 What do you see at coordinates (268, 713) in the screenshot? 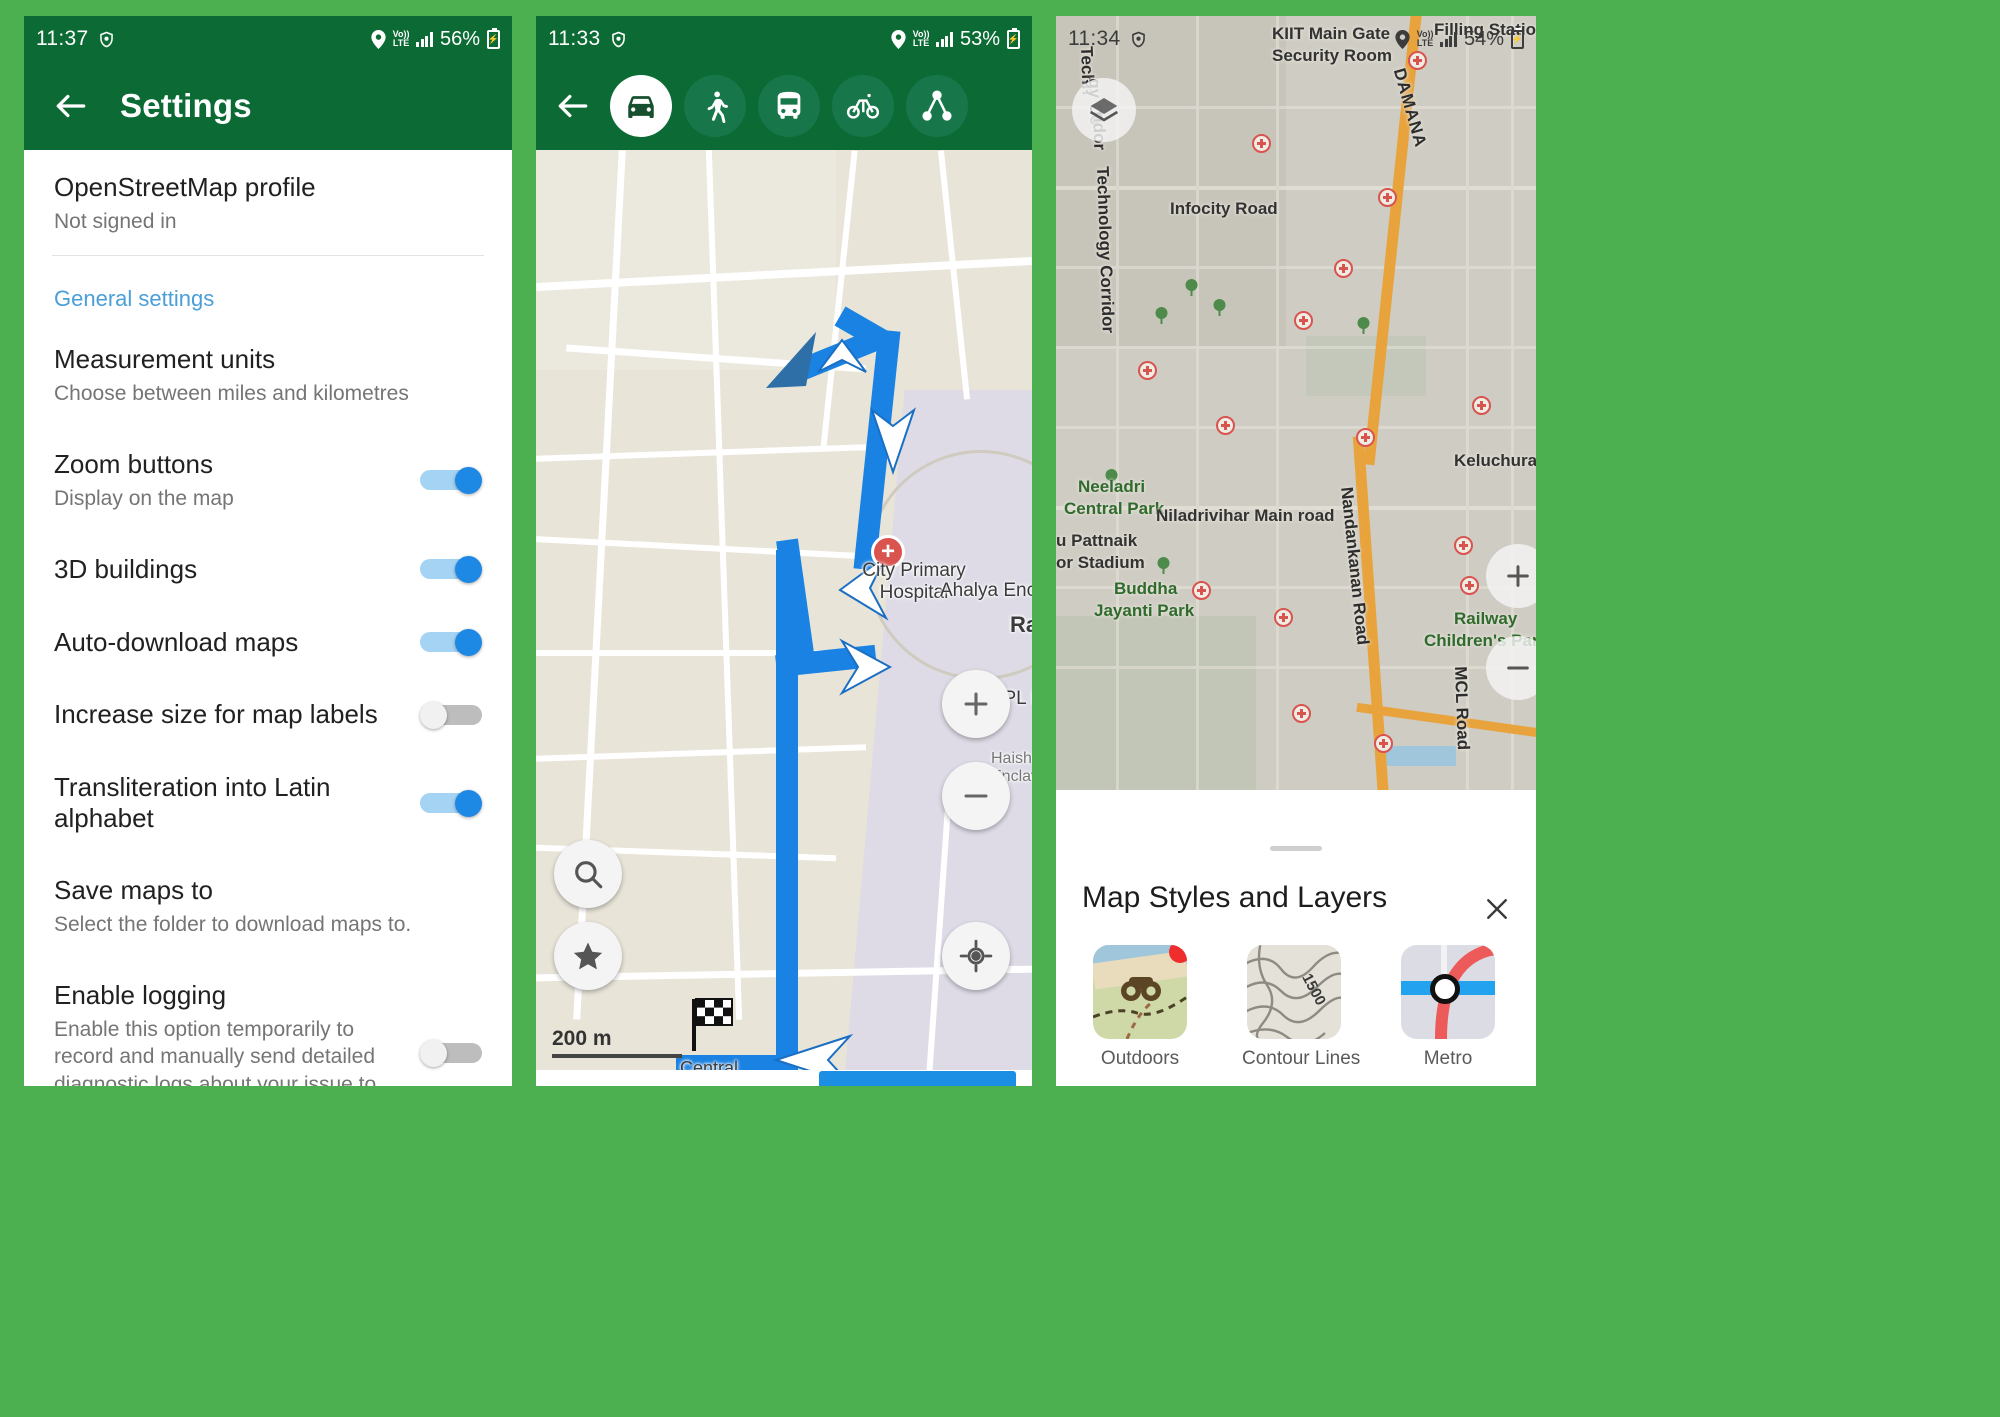
I see `settings-item-increase-label-size: Increase size for map labels` at bounding box center [268, 713].